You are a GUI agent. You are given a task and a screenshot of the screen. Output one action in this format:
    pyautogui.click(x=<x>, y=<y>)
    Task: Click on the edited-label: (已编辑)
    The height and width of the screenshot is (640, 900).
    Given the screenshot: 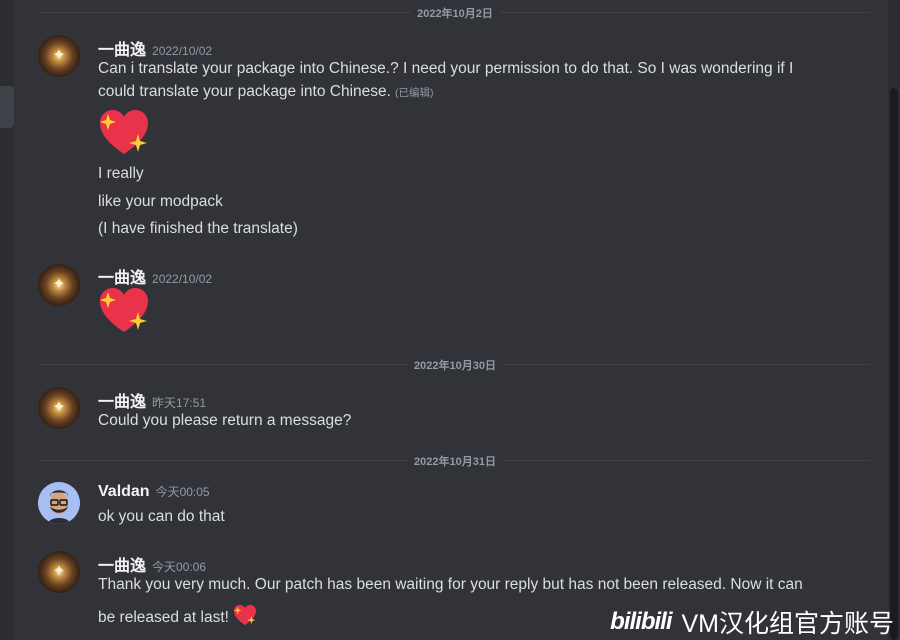 What is the action you would take?
    pyautogui.click(x=414, y=93)
    